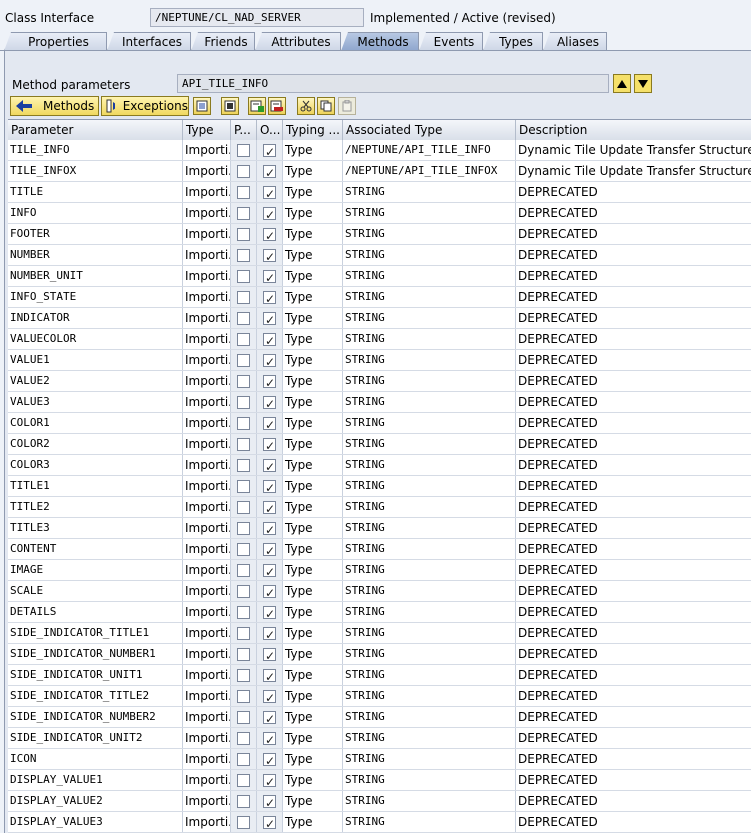 Image resolution: width=751 pixels, height=833 pixels. I want to click on cut-icon, so click(306, 106).